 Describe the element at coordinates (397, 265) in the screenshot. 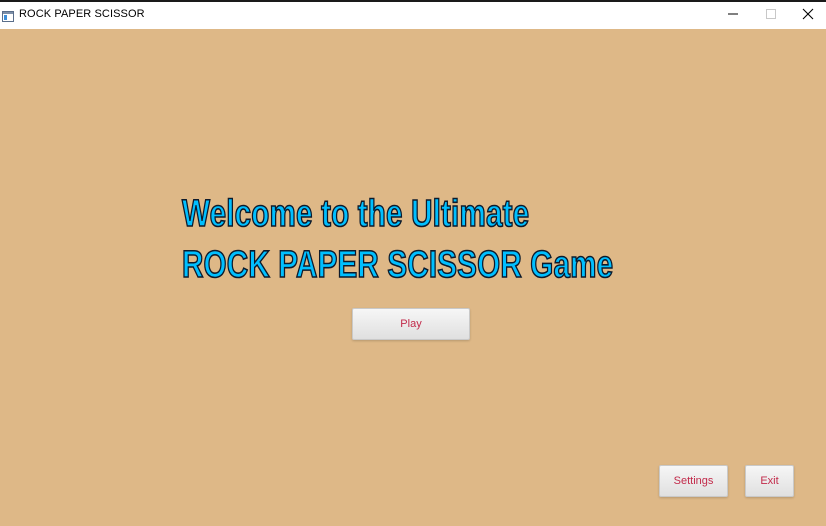

I see `welcome-heading-line2: ROCK PAPER SCISSOR Game` at that location.